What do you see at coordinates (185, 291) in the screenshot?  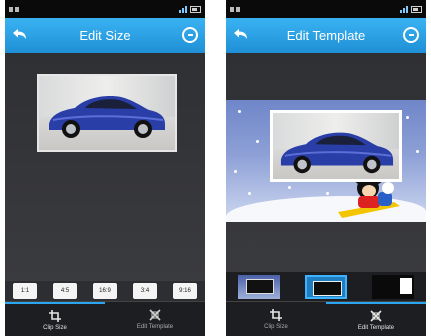 I see `ratio-button: 9:16` at bounding box center [185, 291].